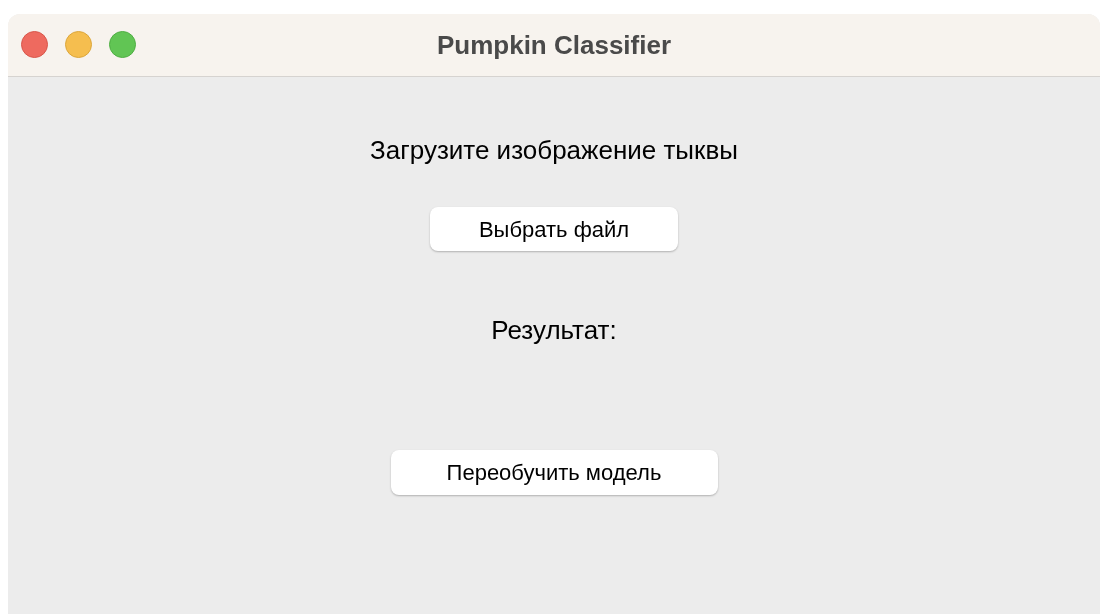 Image resolution: width=1107 pixels, height=614 pixels. What do you see at coordinates (78, 44) in the screenshot?
I see `minimize-button` at bounding box center [78, 44].